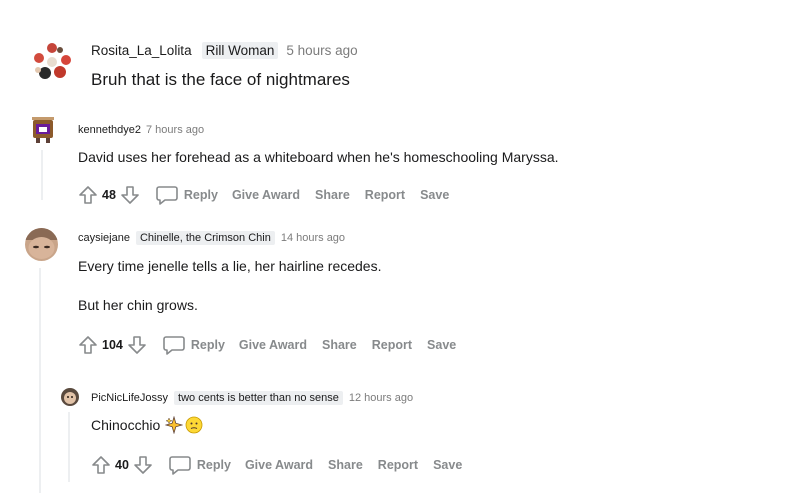 This screenshot has width=800, height=500. I want to click on comment-body: Chinocchio, so click(147, 425).